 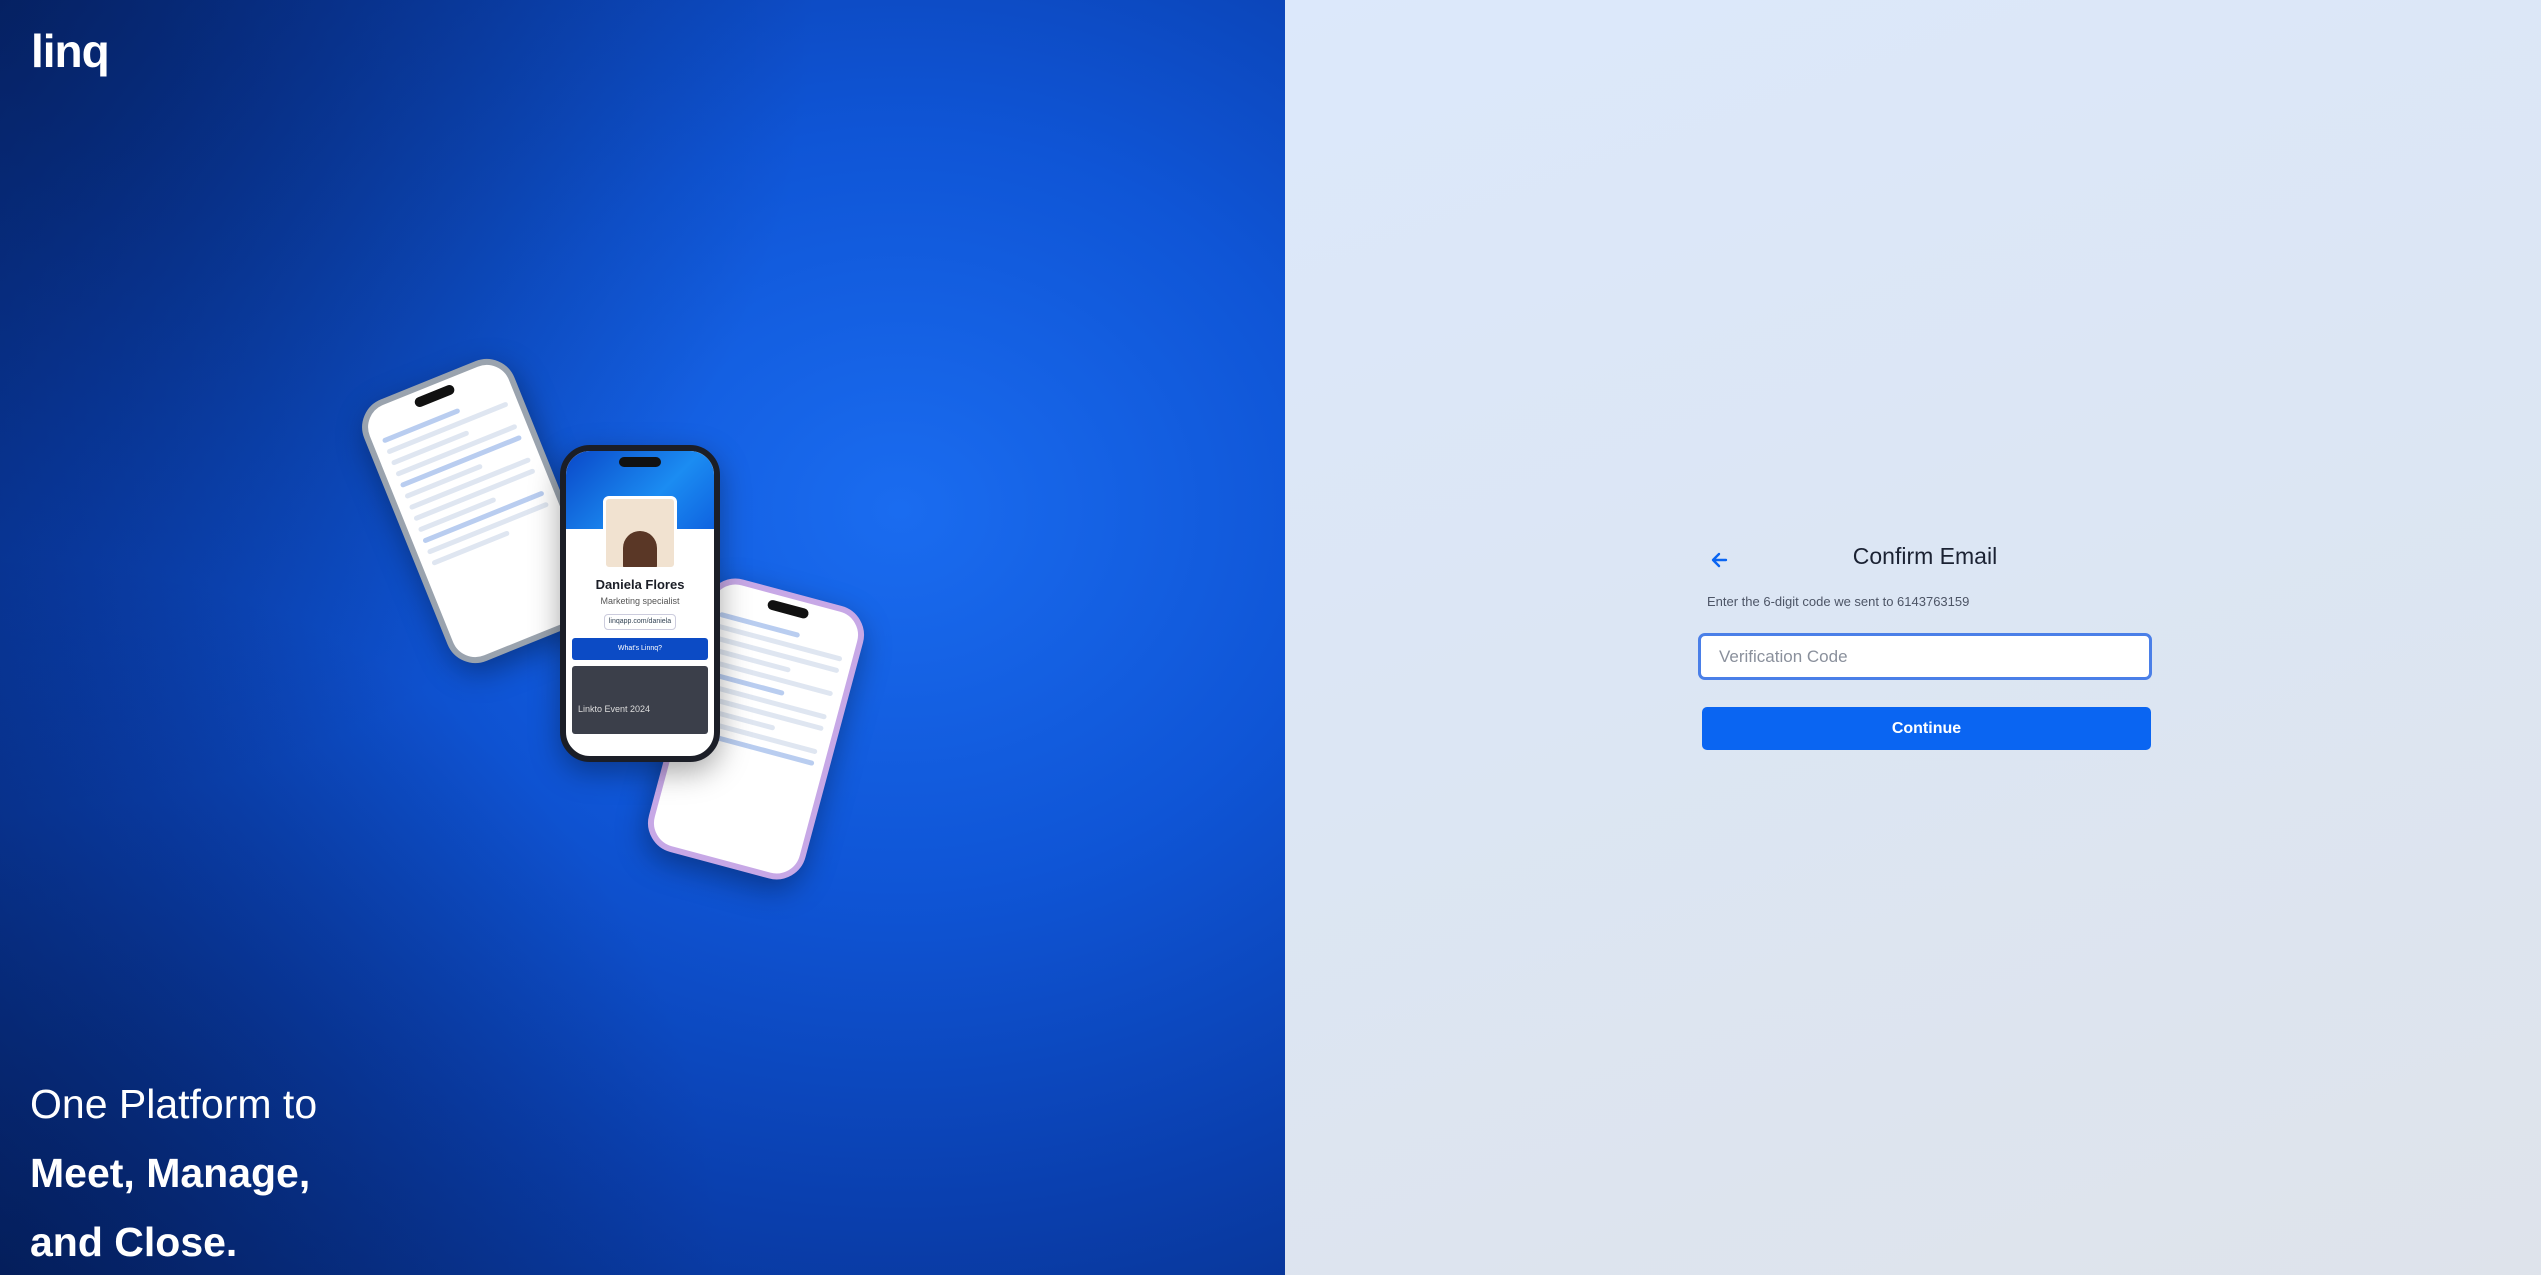 I want to click on hero-tagline: One Platform to Meet, Manage, and Close., so click(x=173, y=1172).